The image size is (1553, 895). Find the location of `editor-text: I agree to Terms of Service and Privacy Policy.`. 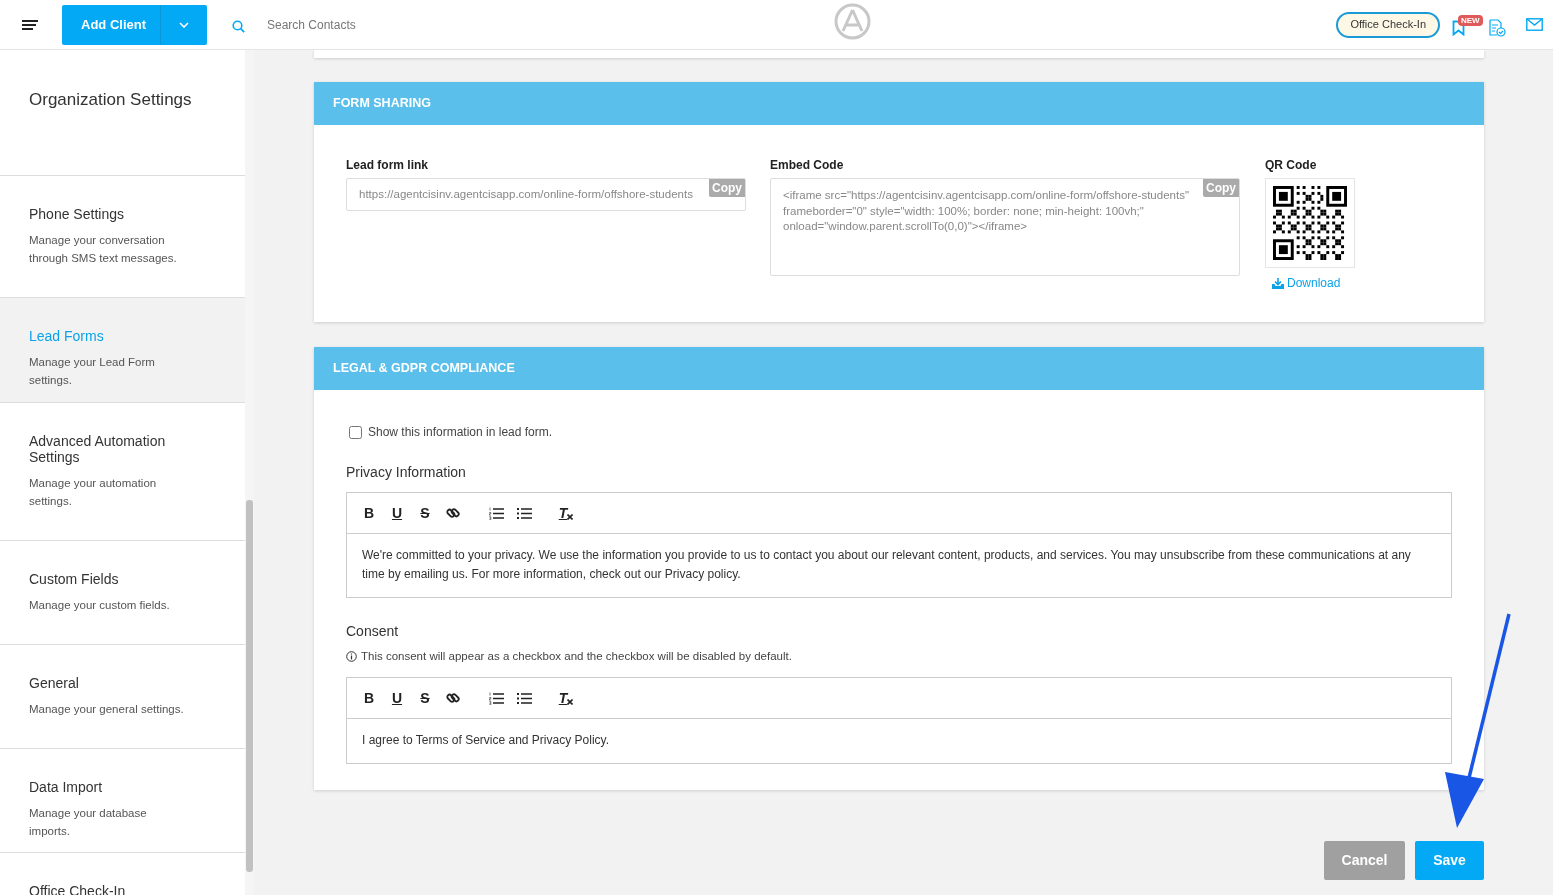

editor-text: I agree to Terms of Service and Privacy Policy. is located at coordinates (485, 741).